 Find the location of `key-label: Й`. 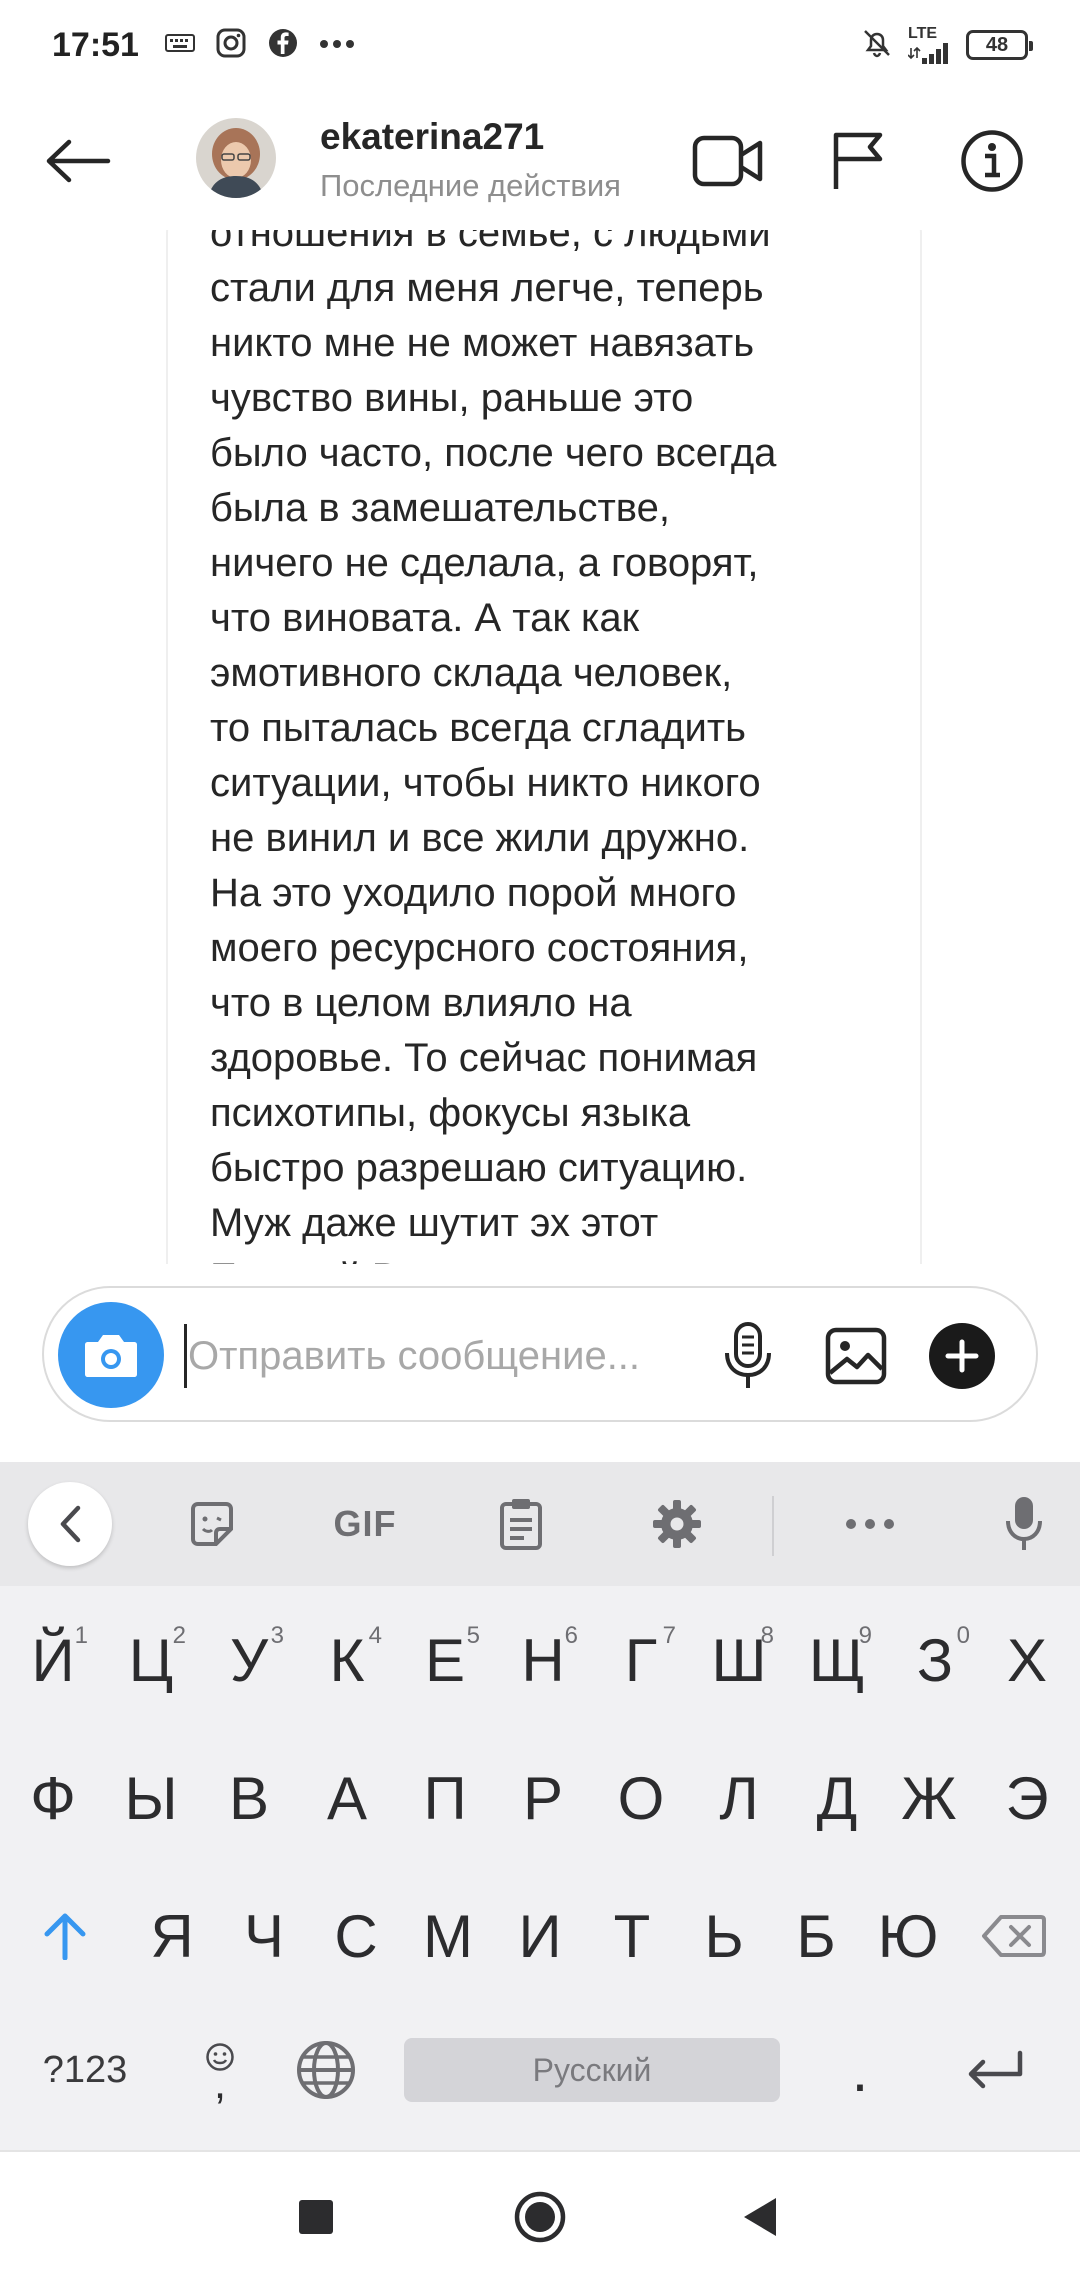

key-label: Й is located at coordinates (53, 1660).